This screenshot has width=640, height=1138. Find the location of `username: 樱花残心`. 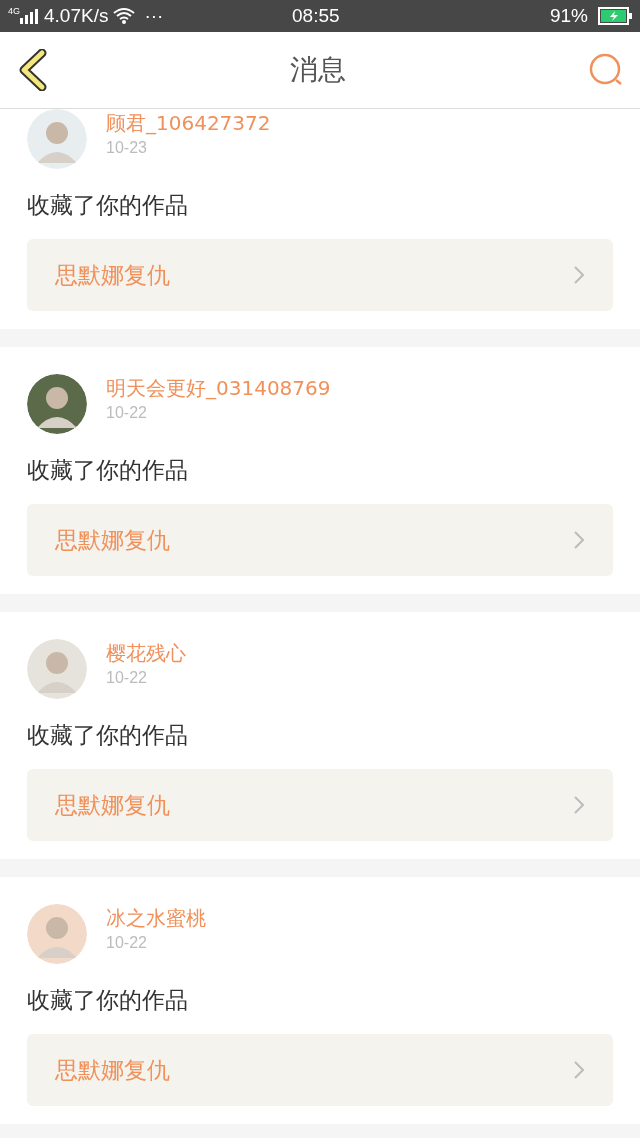

username: 樱花残心 is located at coordinates (146, 653).